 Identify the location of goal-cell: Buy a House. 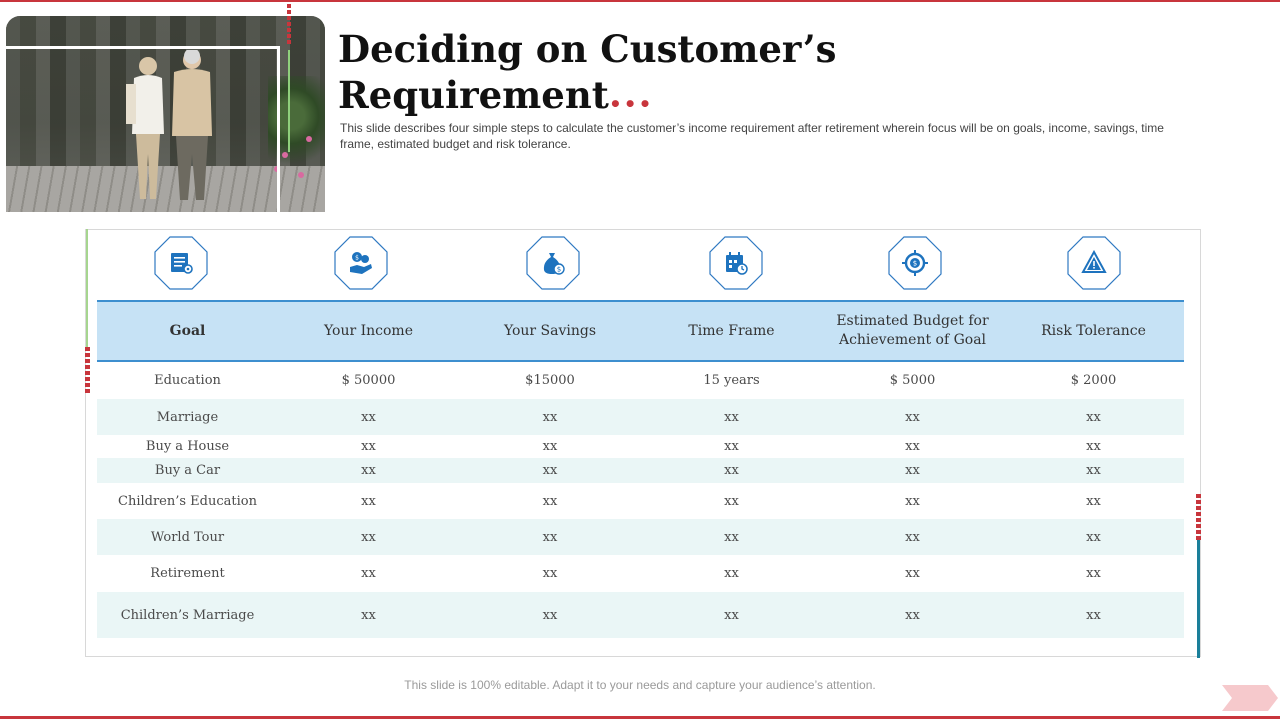
(187, 446).